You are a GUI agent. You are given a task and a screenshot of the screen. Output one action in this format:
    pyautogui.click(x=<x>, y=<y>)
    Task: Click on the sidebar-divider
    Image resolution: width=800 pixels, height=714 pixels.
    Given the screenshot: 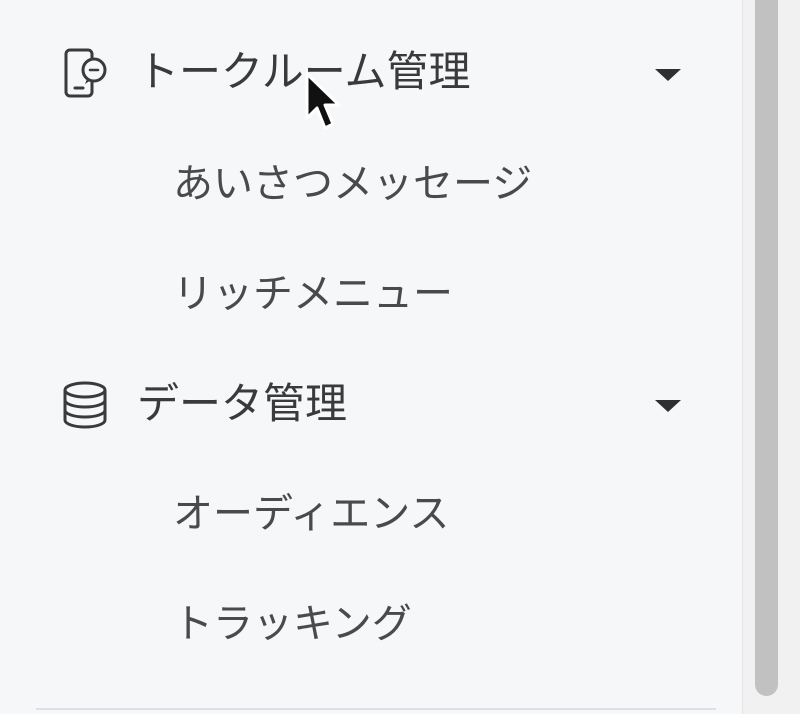 What is the action you would take?
    pyautogui.click(x=376, y=709)
    